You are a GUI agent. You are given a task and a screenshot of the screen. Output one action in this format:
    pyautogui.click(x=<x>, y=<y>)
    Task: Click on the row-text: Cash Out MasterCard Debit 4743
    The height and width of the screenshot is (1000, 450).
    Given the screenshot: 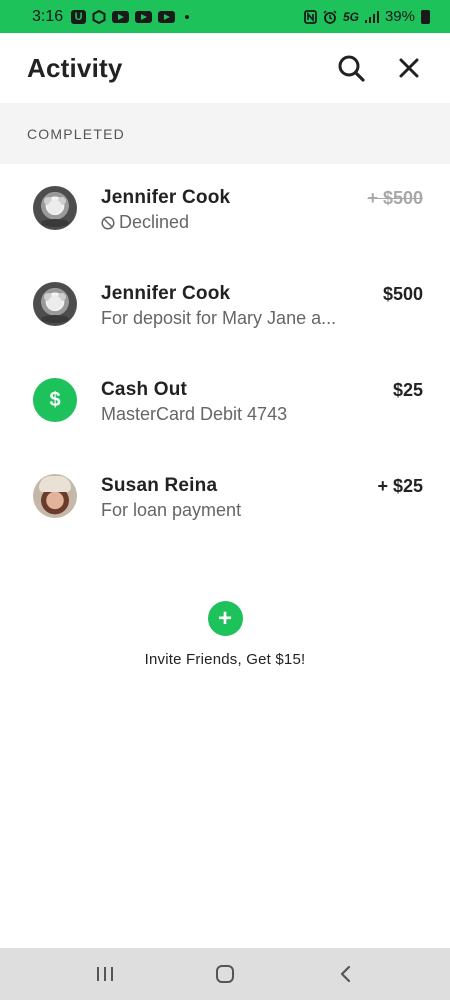 What is the action you would take?
    pyautogui.click(x=262, y=402)
    